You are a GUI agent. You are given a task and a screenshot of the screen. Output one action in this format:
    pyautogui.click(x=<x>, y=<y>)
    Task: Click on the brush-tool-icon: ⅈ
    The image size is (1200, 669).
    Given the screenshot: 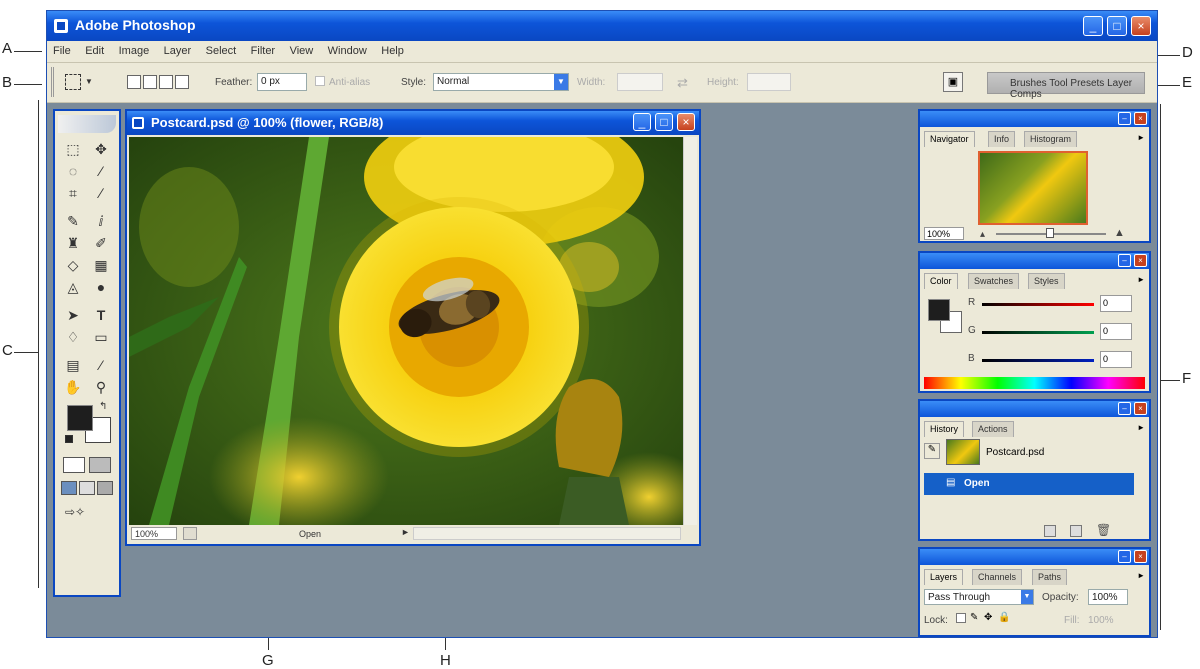 What is the action you would take?
    pyautogui.click(x=101, y=221)
    